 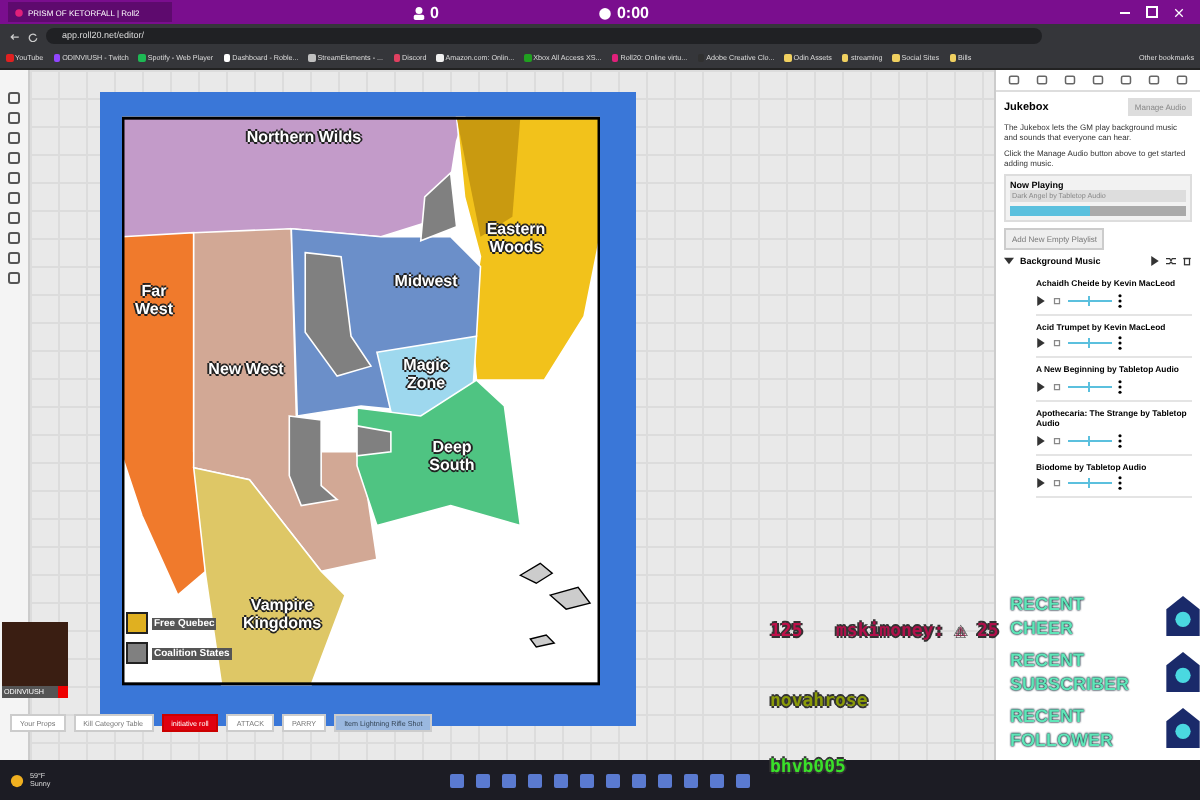 What do you see at coordinates (246, 369) in the screenshot?
I see `region-label: New West` at bounding box center [246, 369].